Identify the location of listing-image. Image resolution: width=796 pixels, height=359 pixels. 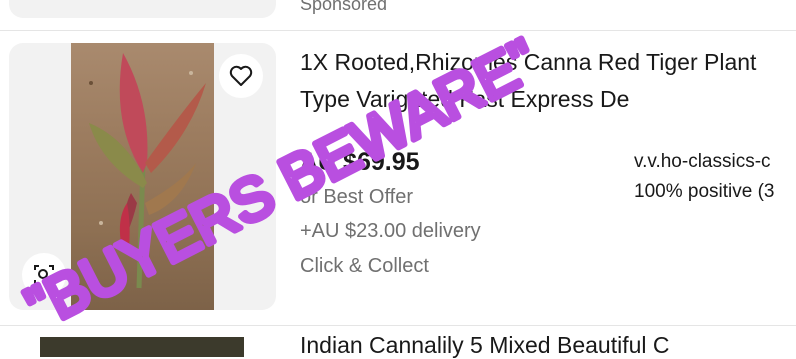
(142, 176).